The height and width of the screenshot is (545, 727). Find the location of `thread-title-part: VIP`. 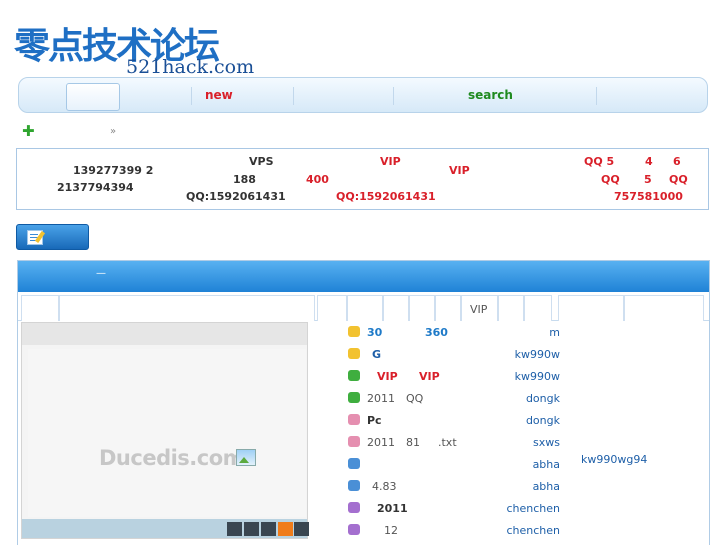

thread-title-part: VIP is located at coordinates (429, 376).